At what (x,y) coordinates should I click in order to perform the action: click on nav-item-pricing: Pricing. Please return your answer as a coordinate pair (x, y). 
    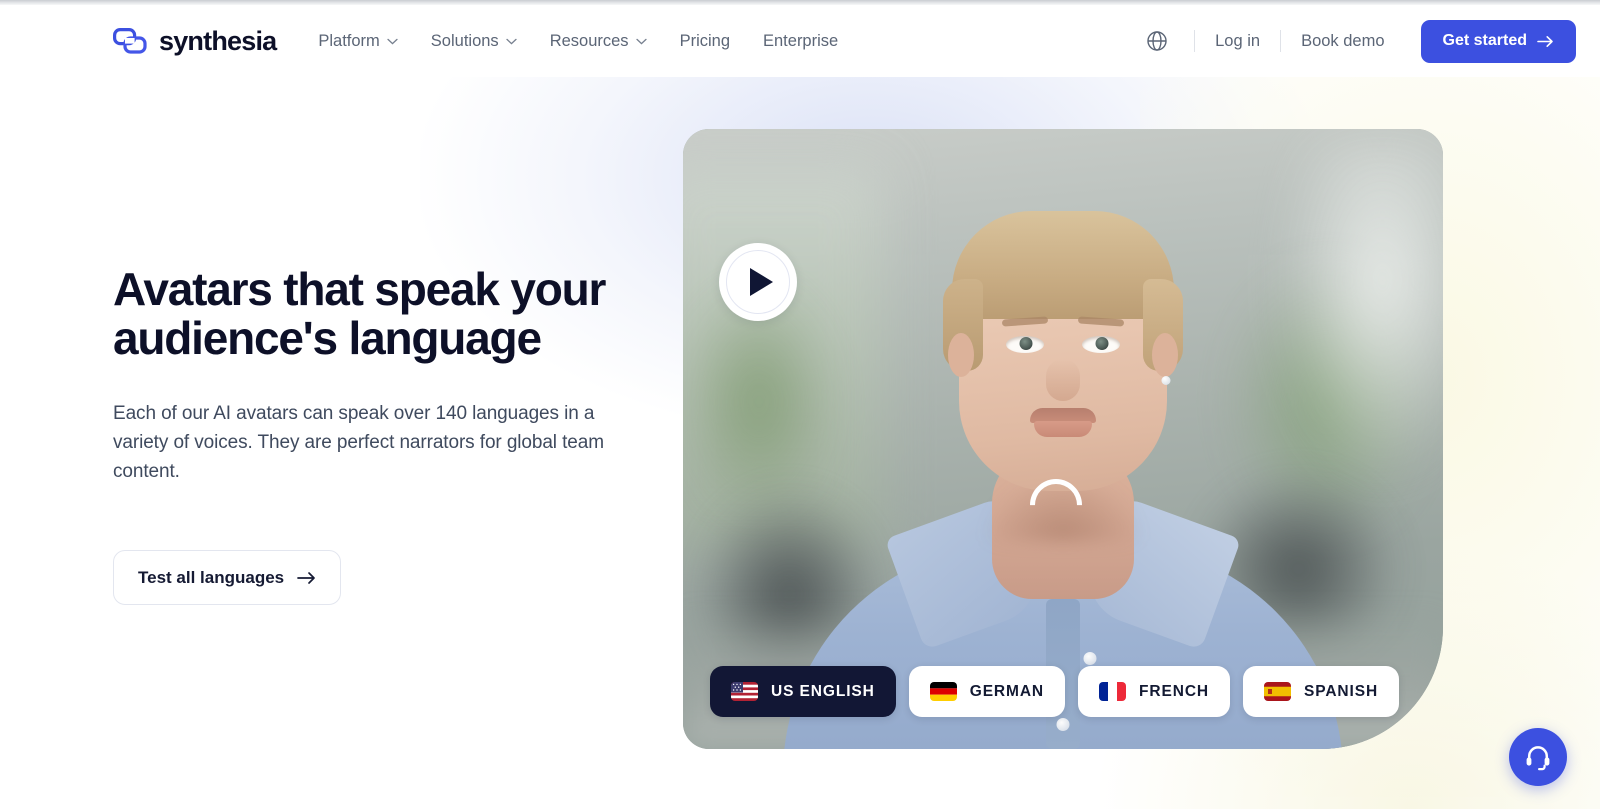
    Looking at the image, I should click on (705, 41).